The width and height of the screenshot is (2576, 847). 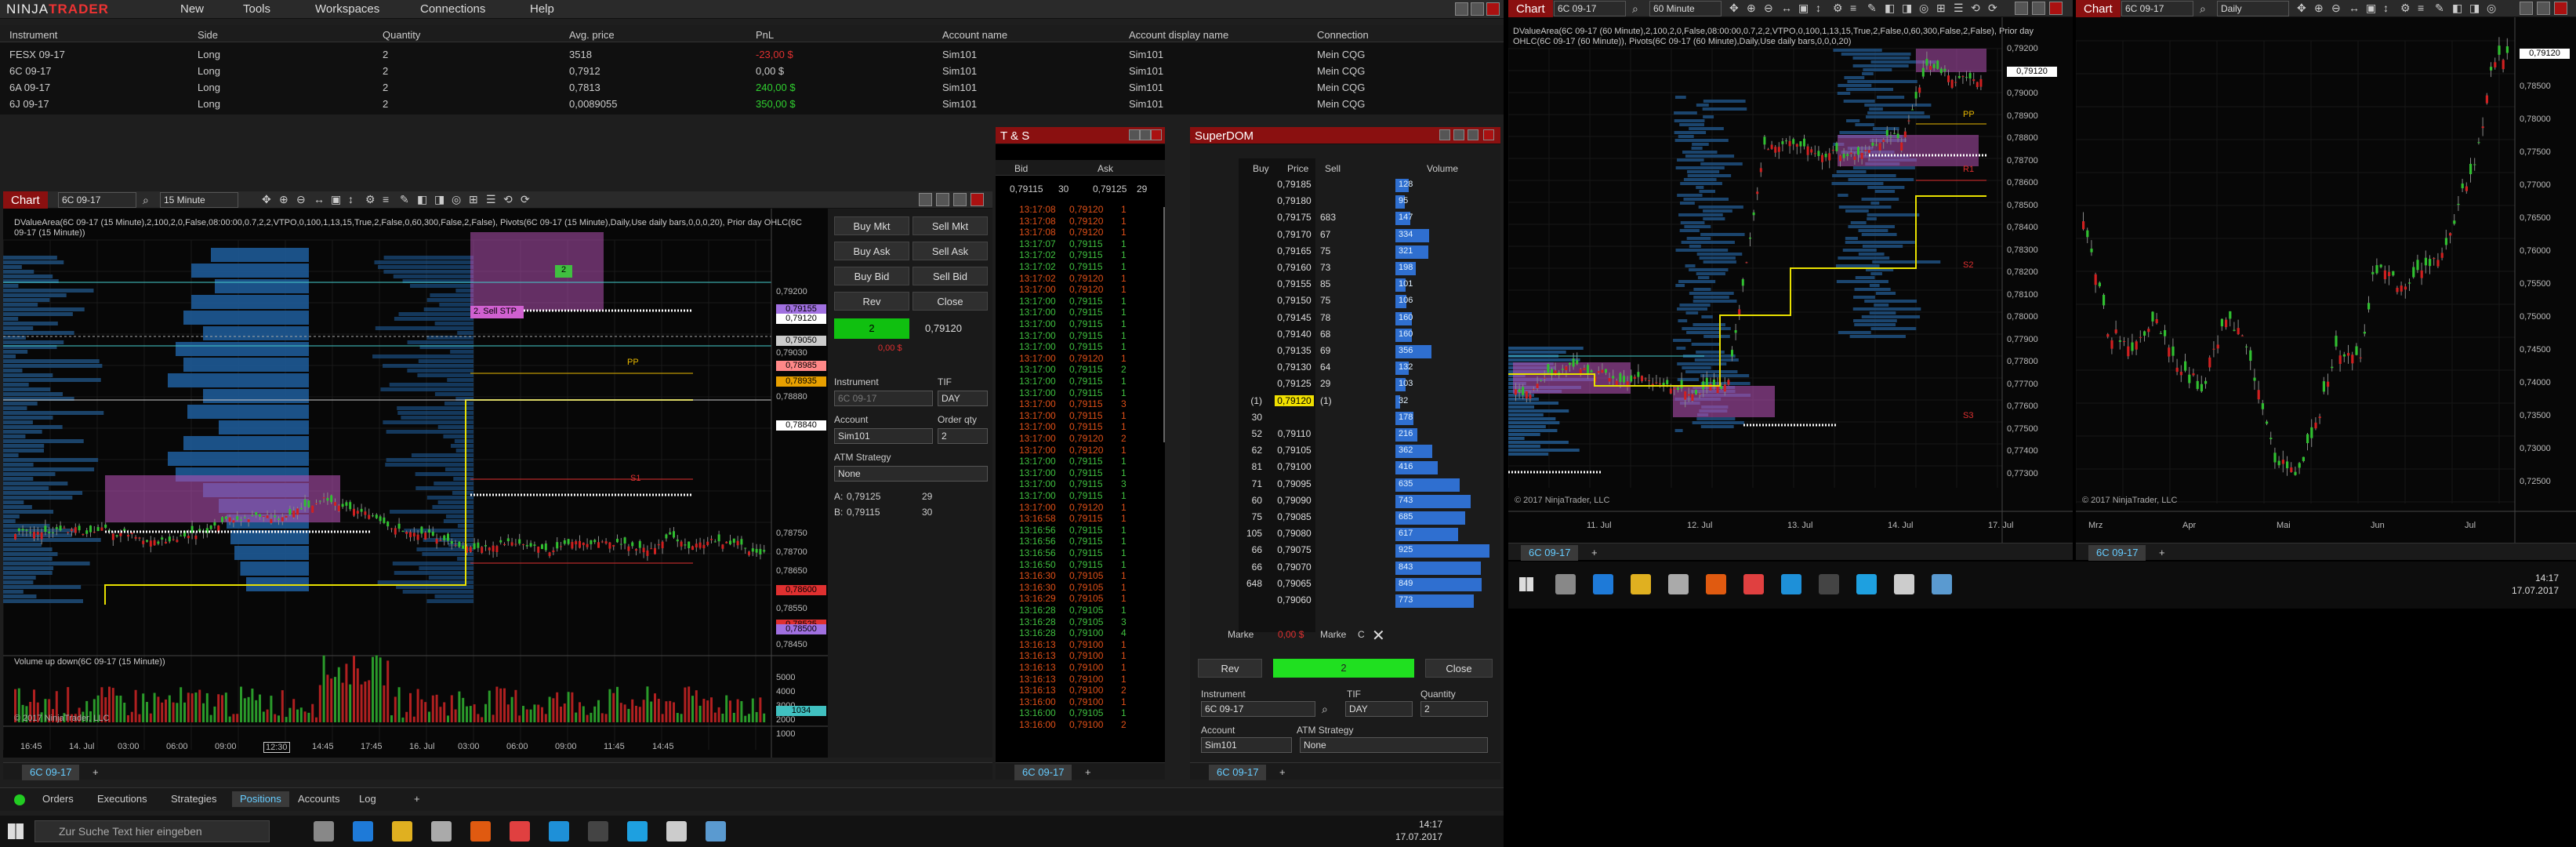 I want to click on sell-ask-button: Sell Ask, so click(x=950, y=251).